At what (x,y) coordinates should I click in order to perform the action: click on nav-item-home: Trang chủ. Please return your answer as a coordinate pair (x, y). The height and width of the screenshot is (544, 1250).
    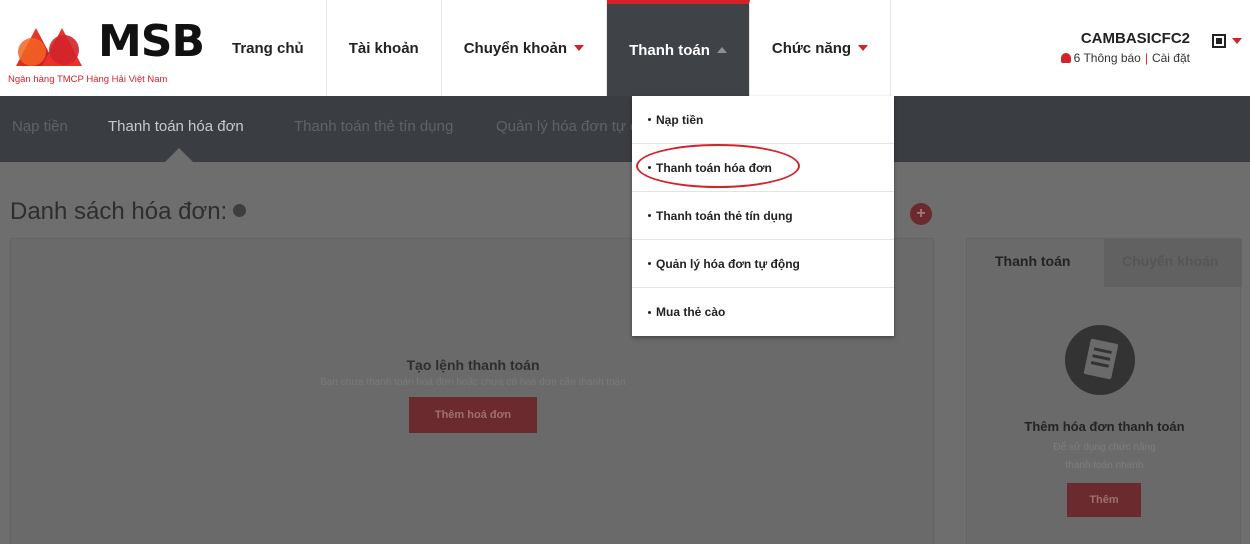
    Looking at the image, I should click on (268, 48).